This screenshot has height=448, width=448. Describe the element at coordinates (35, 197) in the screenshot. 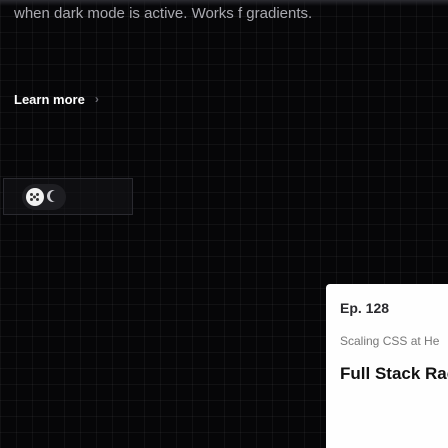

I see `dots-icon` at that location.